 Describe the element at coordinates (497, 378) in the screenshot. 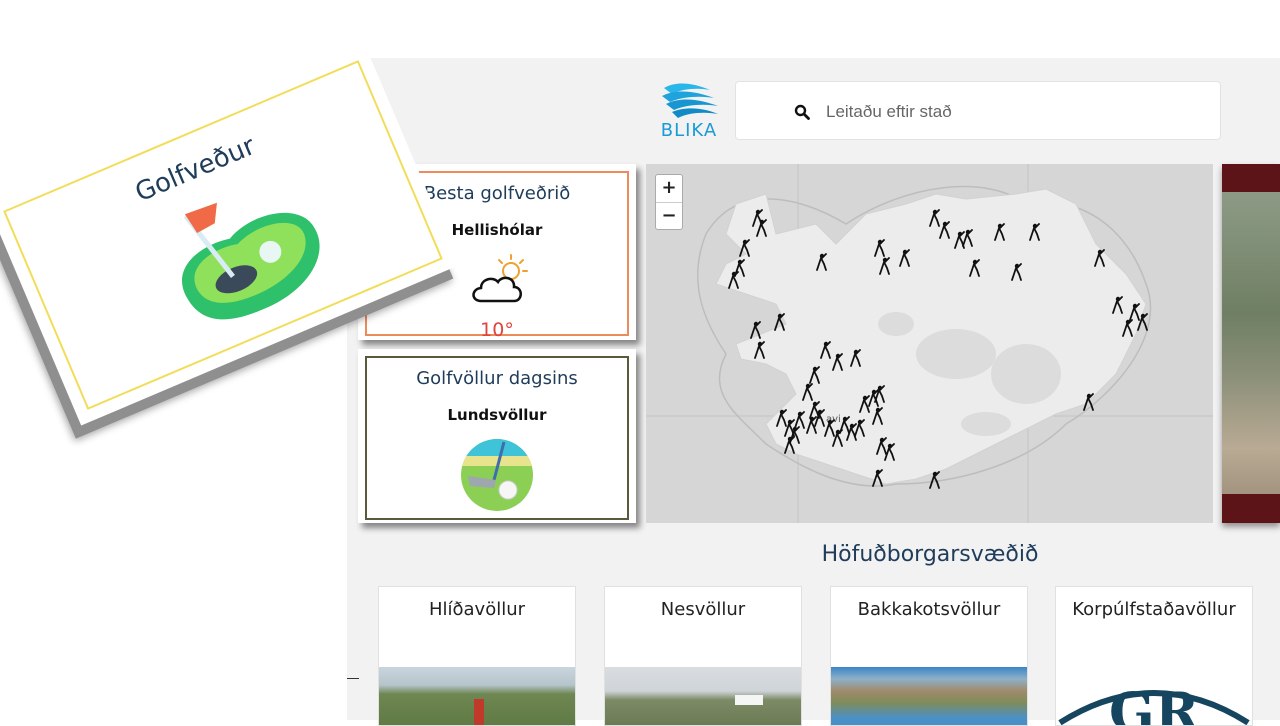

I see `course-of-day-title: Golfvöllur dagsins` at that location.